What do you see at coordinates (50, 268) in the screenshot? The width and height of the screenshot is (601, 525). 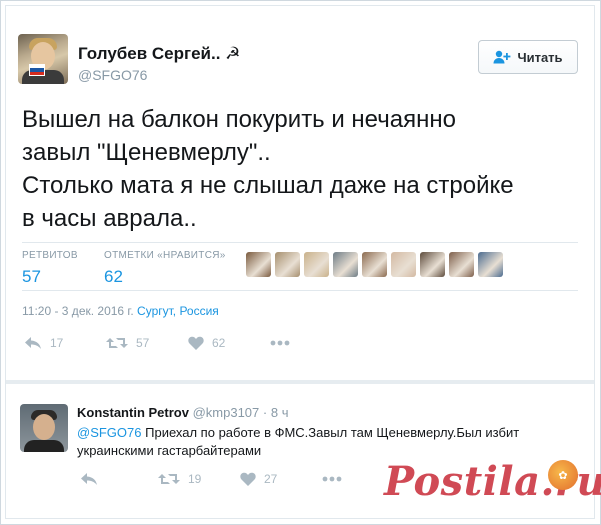 I see `retweet-stat: РЕТВИТОВ 57` at bounding box center [50, 268].